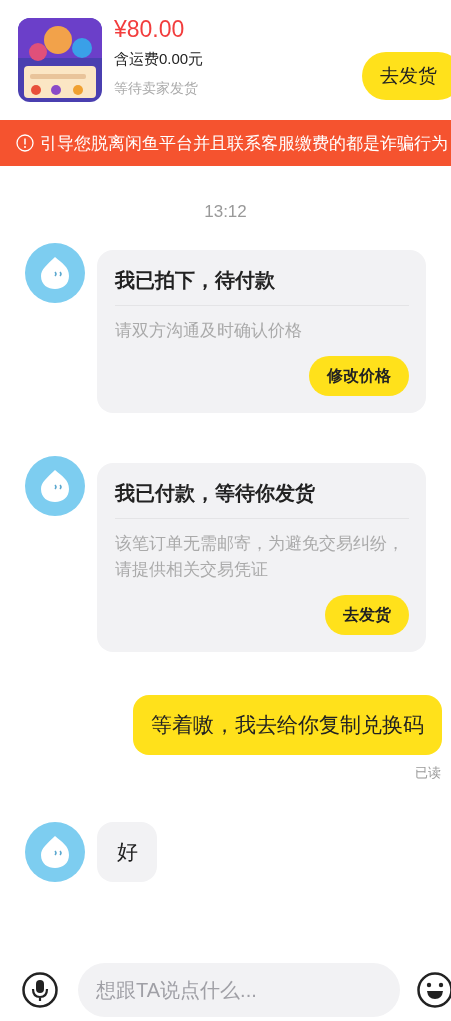 This screenshot has width=451, height=1021. I want to click on order-status: 等待卖家发货, so click(156, 88).